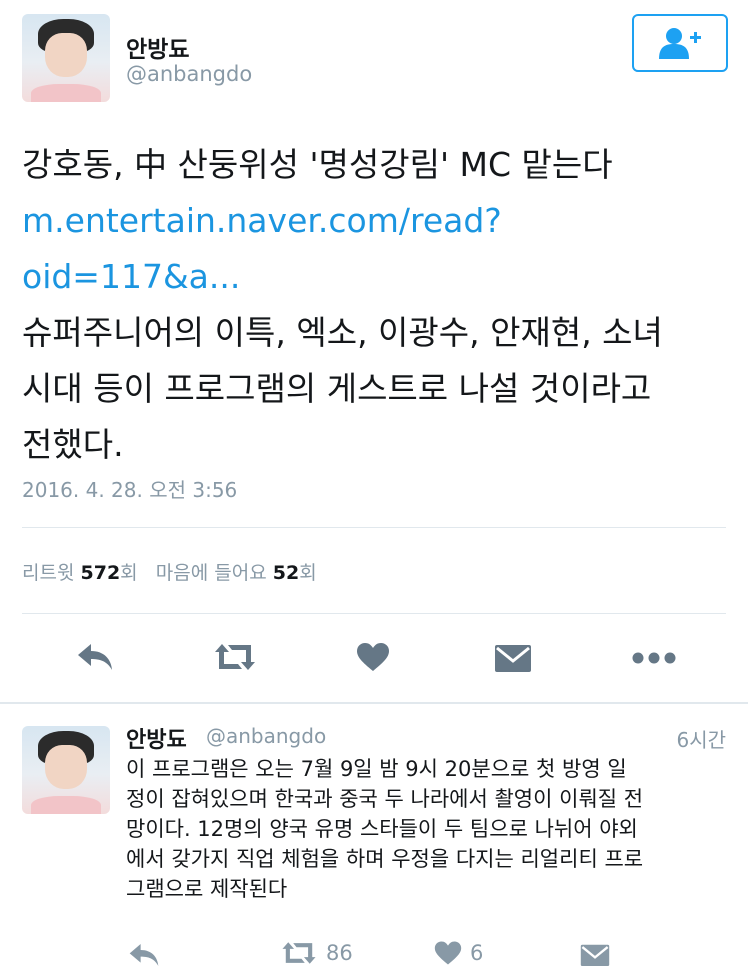 This screenshot has width=748, height=978. I want to click on reply-retweet-button: 86, so click(316, 953).